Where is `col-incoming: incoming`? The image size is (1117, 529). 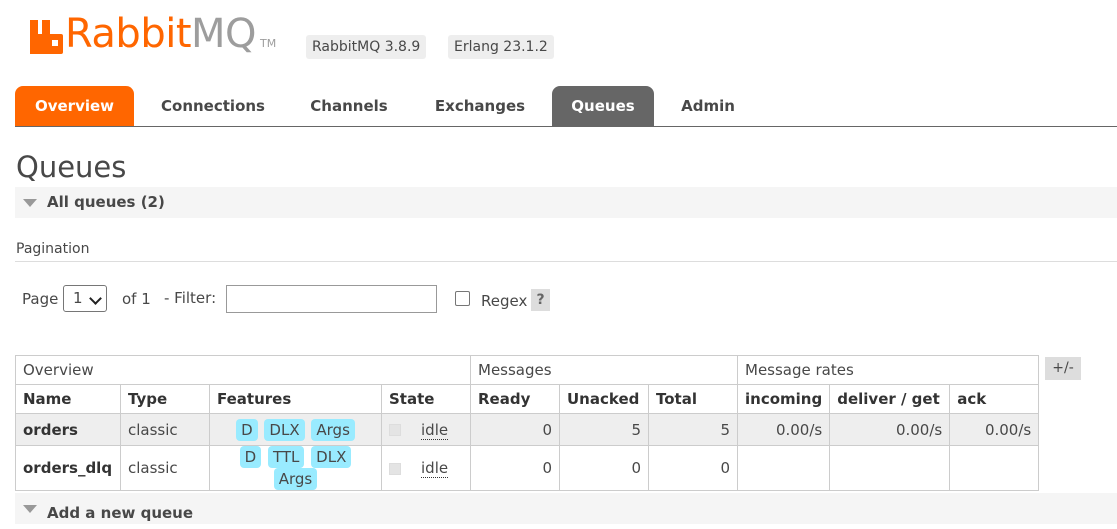
col-incoming: incoming is located at coordinates (783, 399).